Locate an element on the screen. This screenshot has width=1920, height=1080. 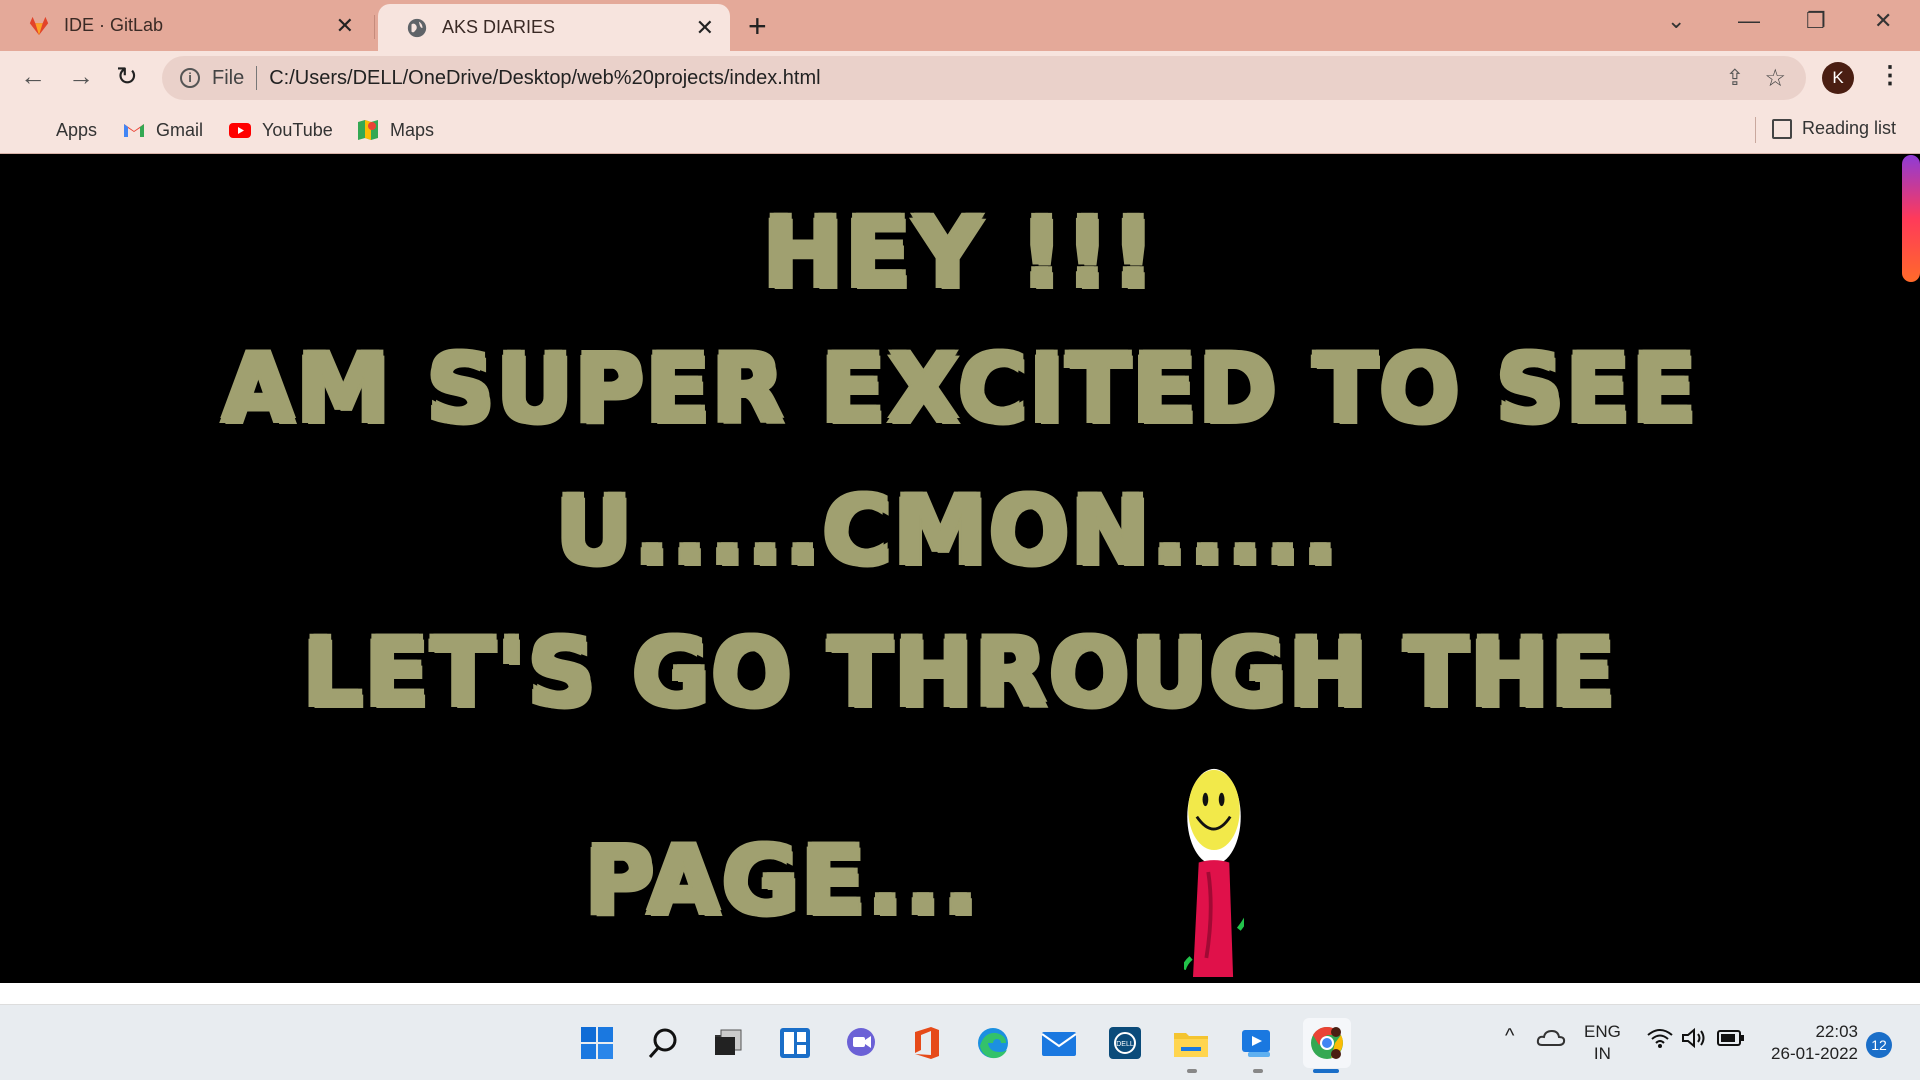
forward-icon: → is located at coordinates (81, 76).